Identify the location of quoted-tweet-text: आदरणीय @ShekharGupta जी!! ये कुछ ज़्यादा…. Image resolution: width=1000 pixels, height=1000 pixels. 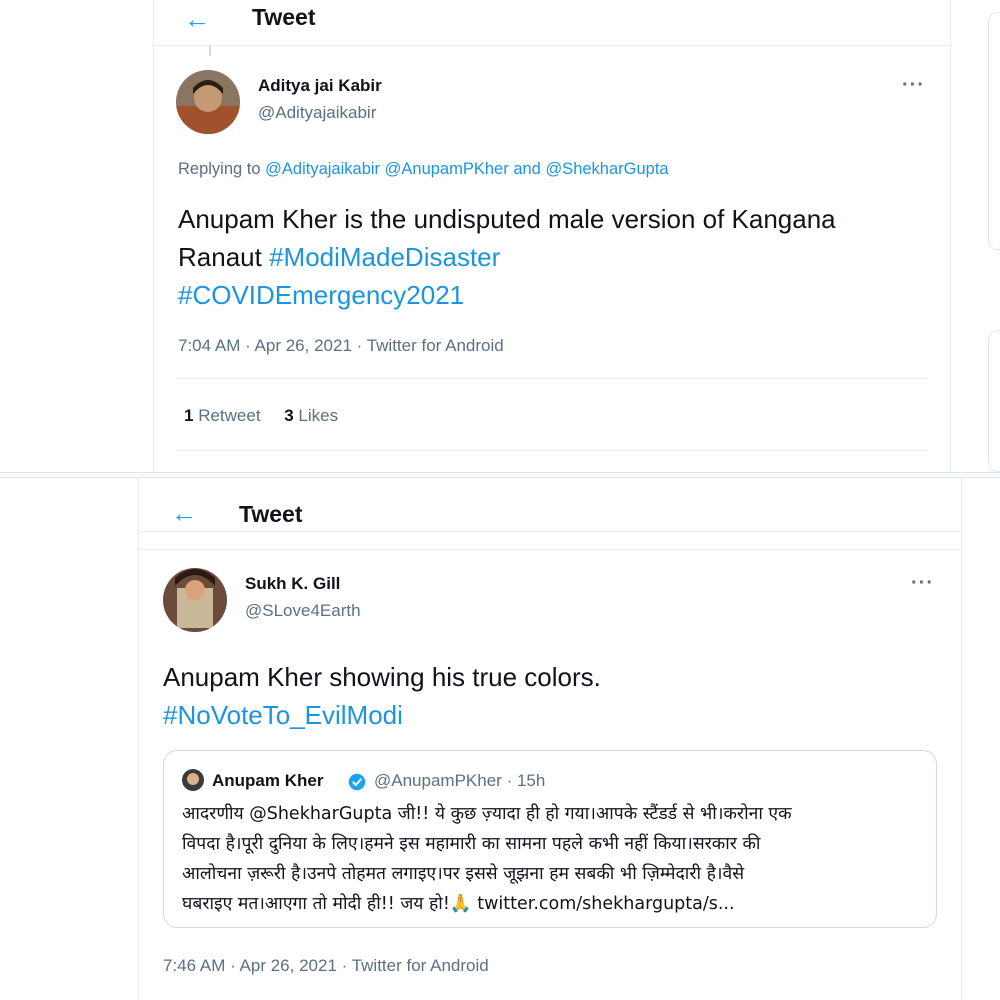
(554, 859).